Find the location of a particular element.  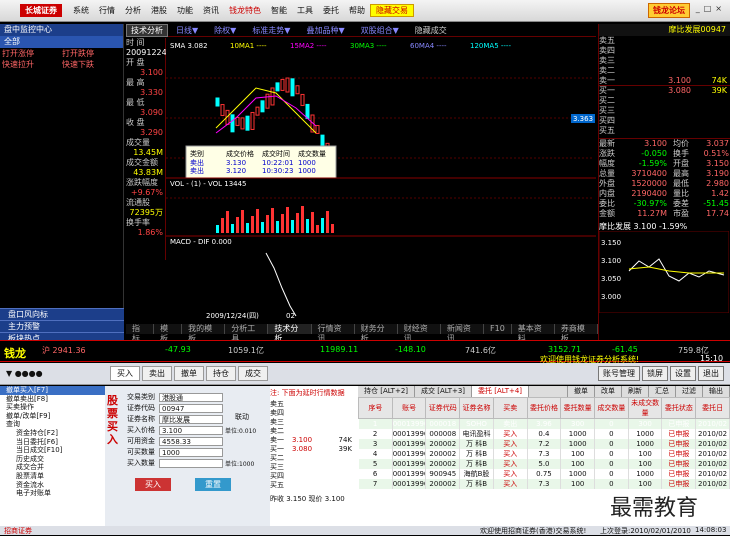

column-header: 账号 is located at coordinates (409, 408).